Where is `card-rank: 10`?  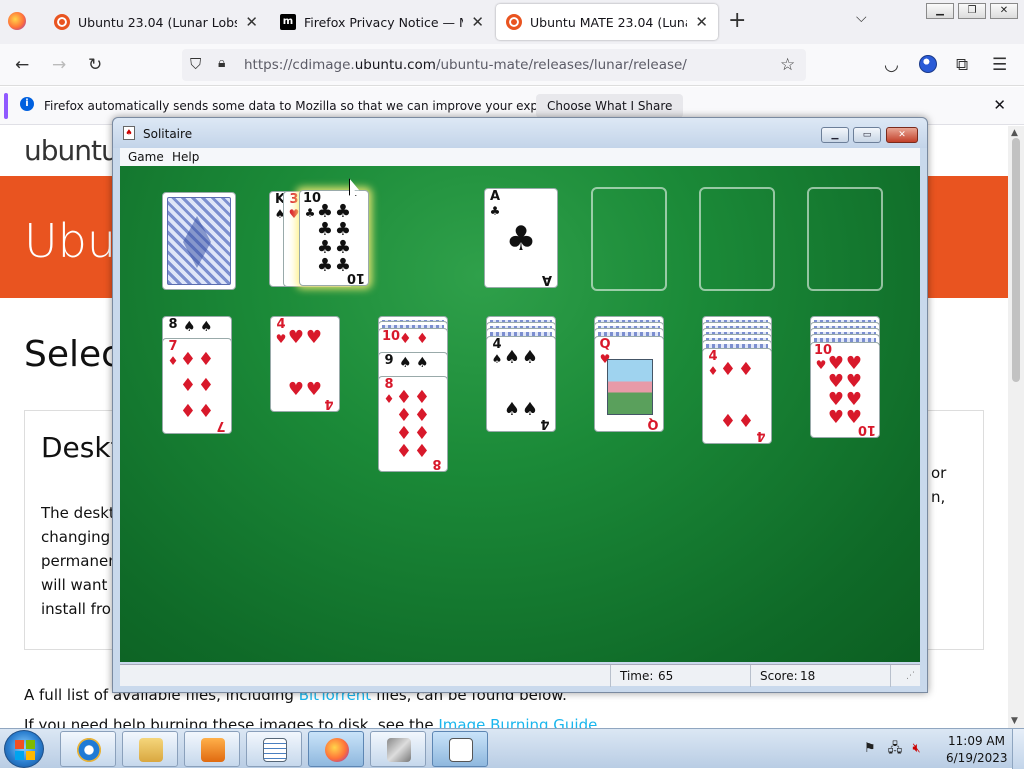 card-rank: 10 is located at coordinates (391, 337).